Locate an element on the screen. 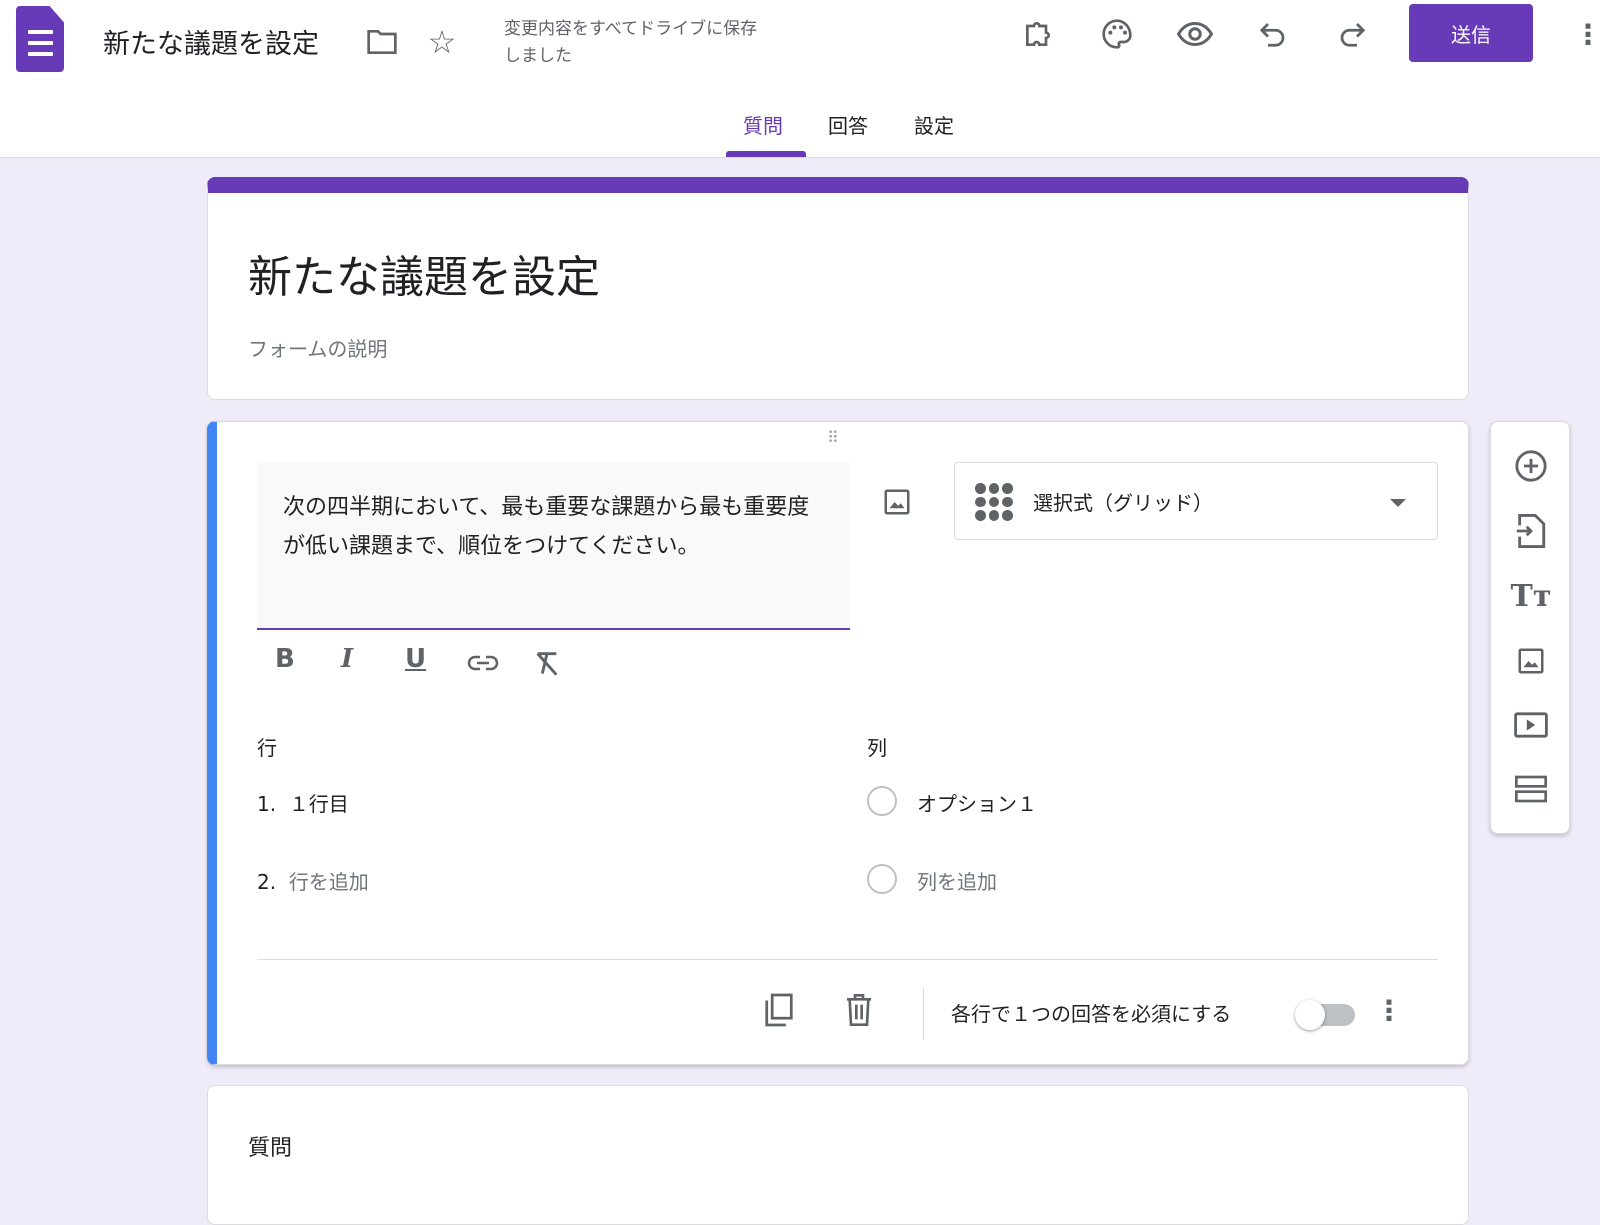 The height and width of the screenshot is (1225, 1600). required-toggle is located at coordinates (1325, 1015).